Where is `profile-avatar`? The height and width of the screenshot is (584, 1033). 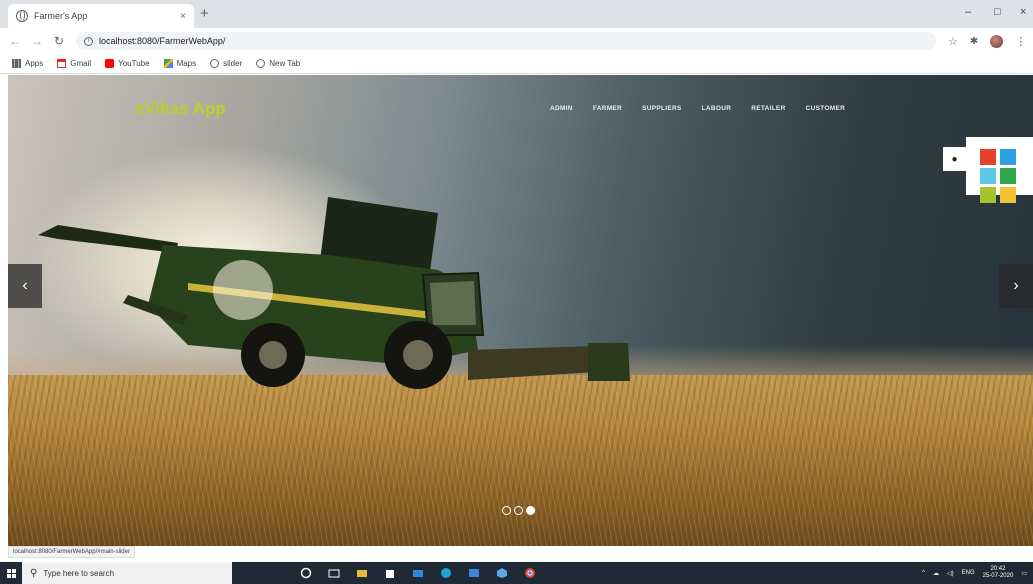
profile-avatar is located at coordinates (997, 41).